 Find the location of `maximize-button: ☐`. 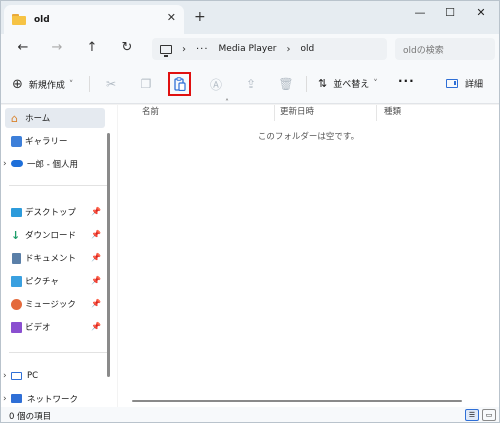

maximize-button: ☐ is located at coordinates (450, 12).